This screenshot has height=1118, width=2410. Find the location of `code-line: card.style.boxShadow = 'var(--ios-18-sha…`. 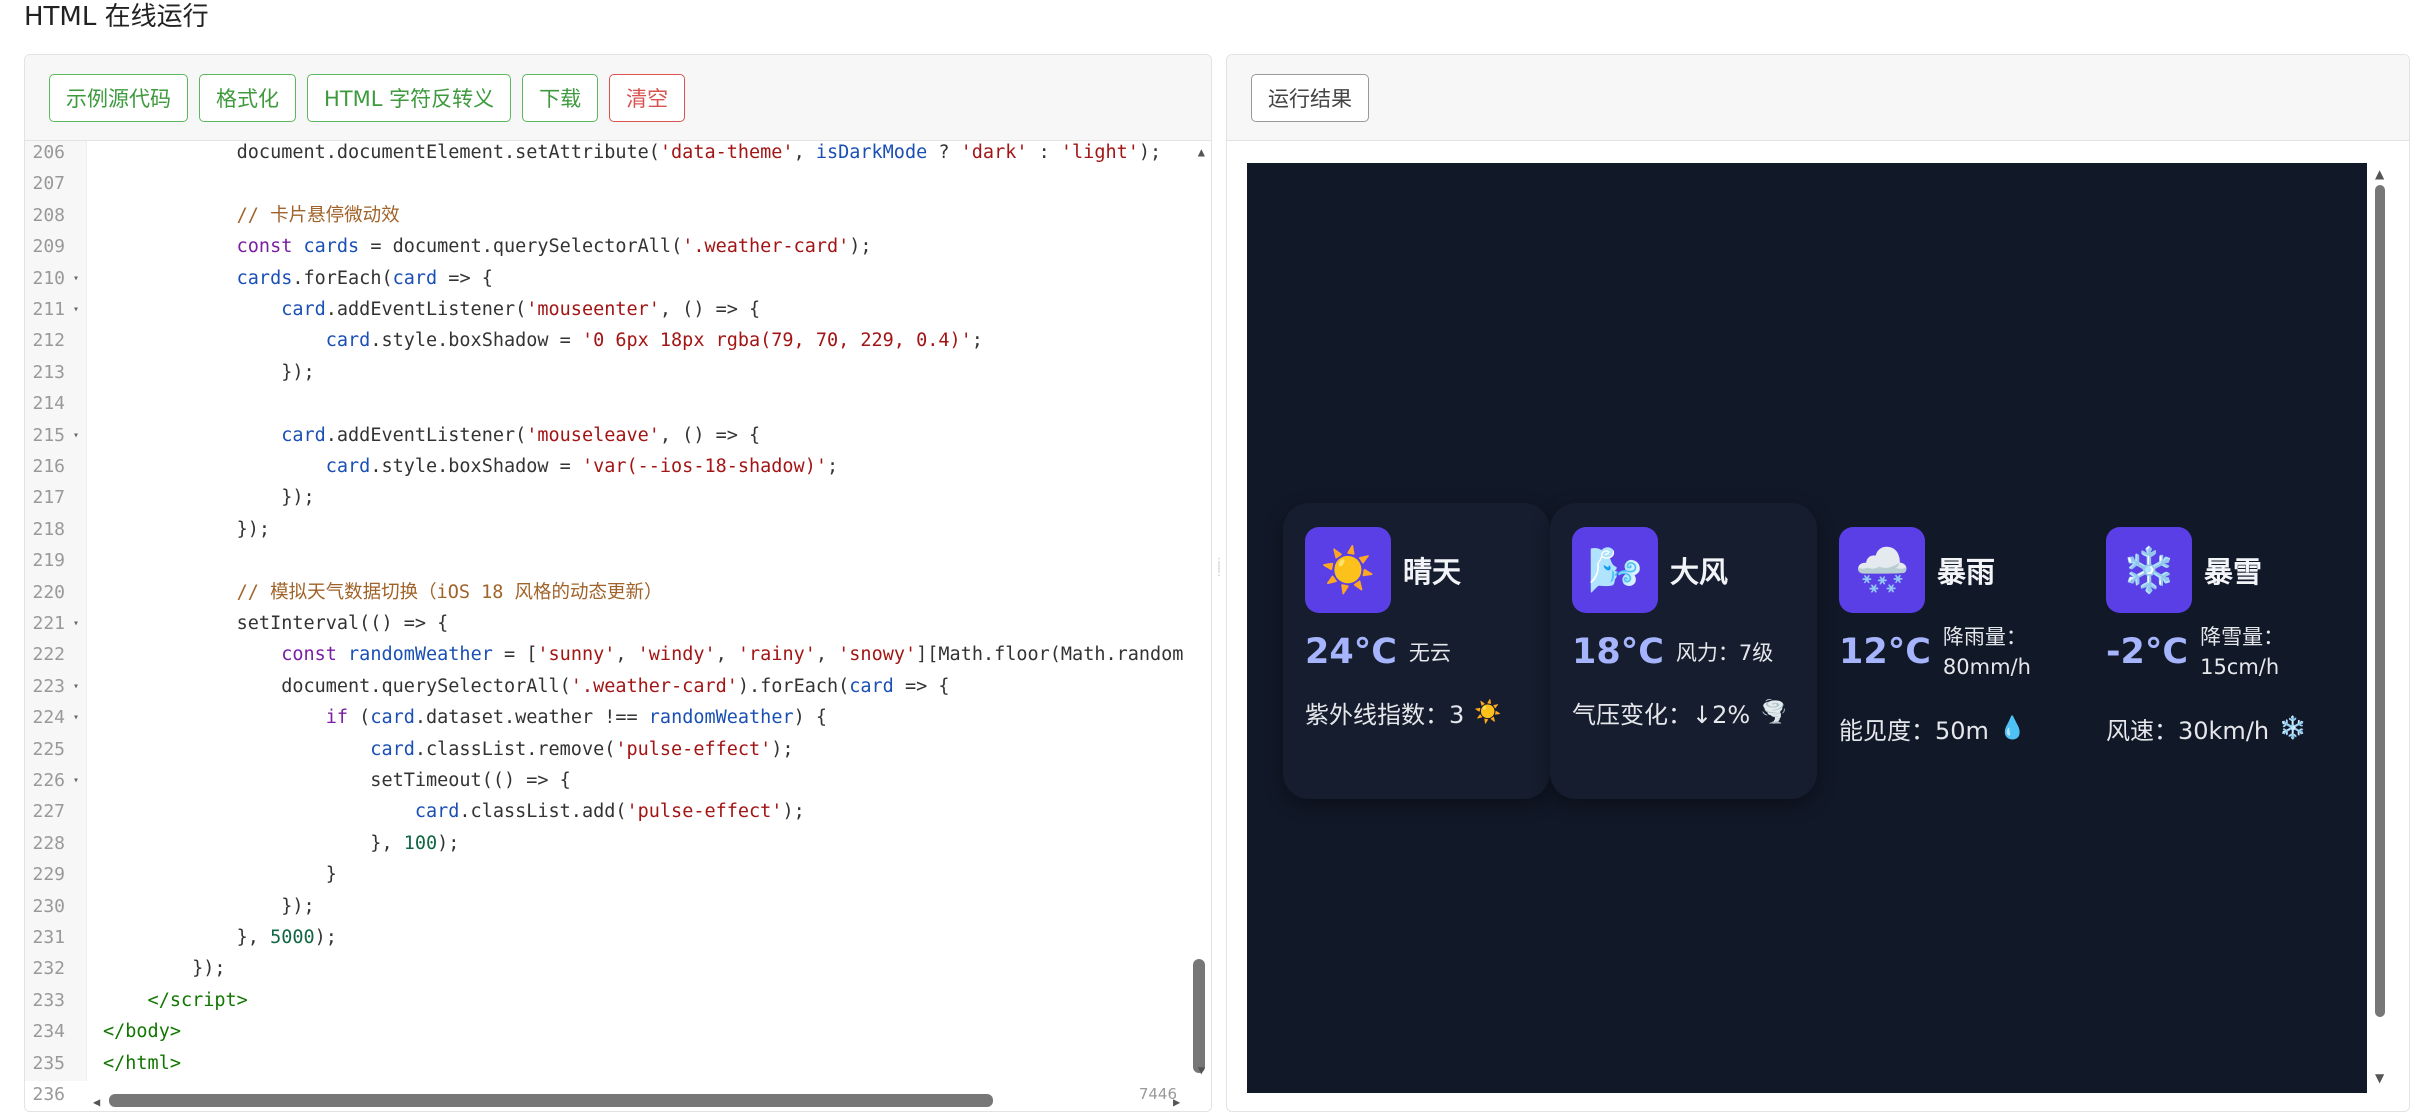

code-line: card.style.boxShadow = 'var(--ios-18-sha… is located at coordinates (637, 466).